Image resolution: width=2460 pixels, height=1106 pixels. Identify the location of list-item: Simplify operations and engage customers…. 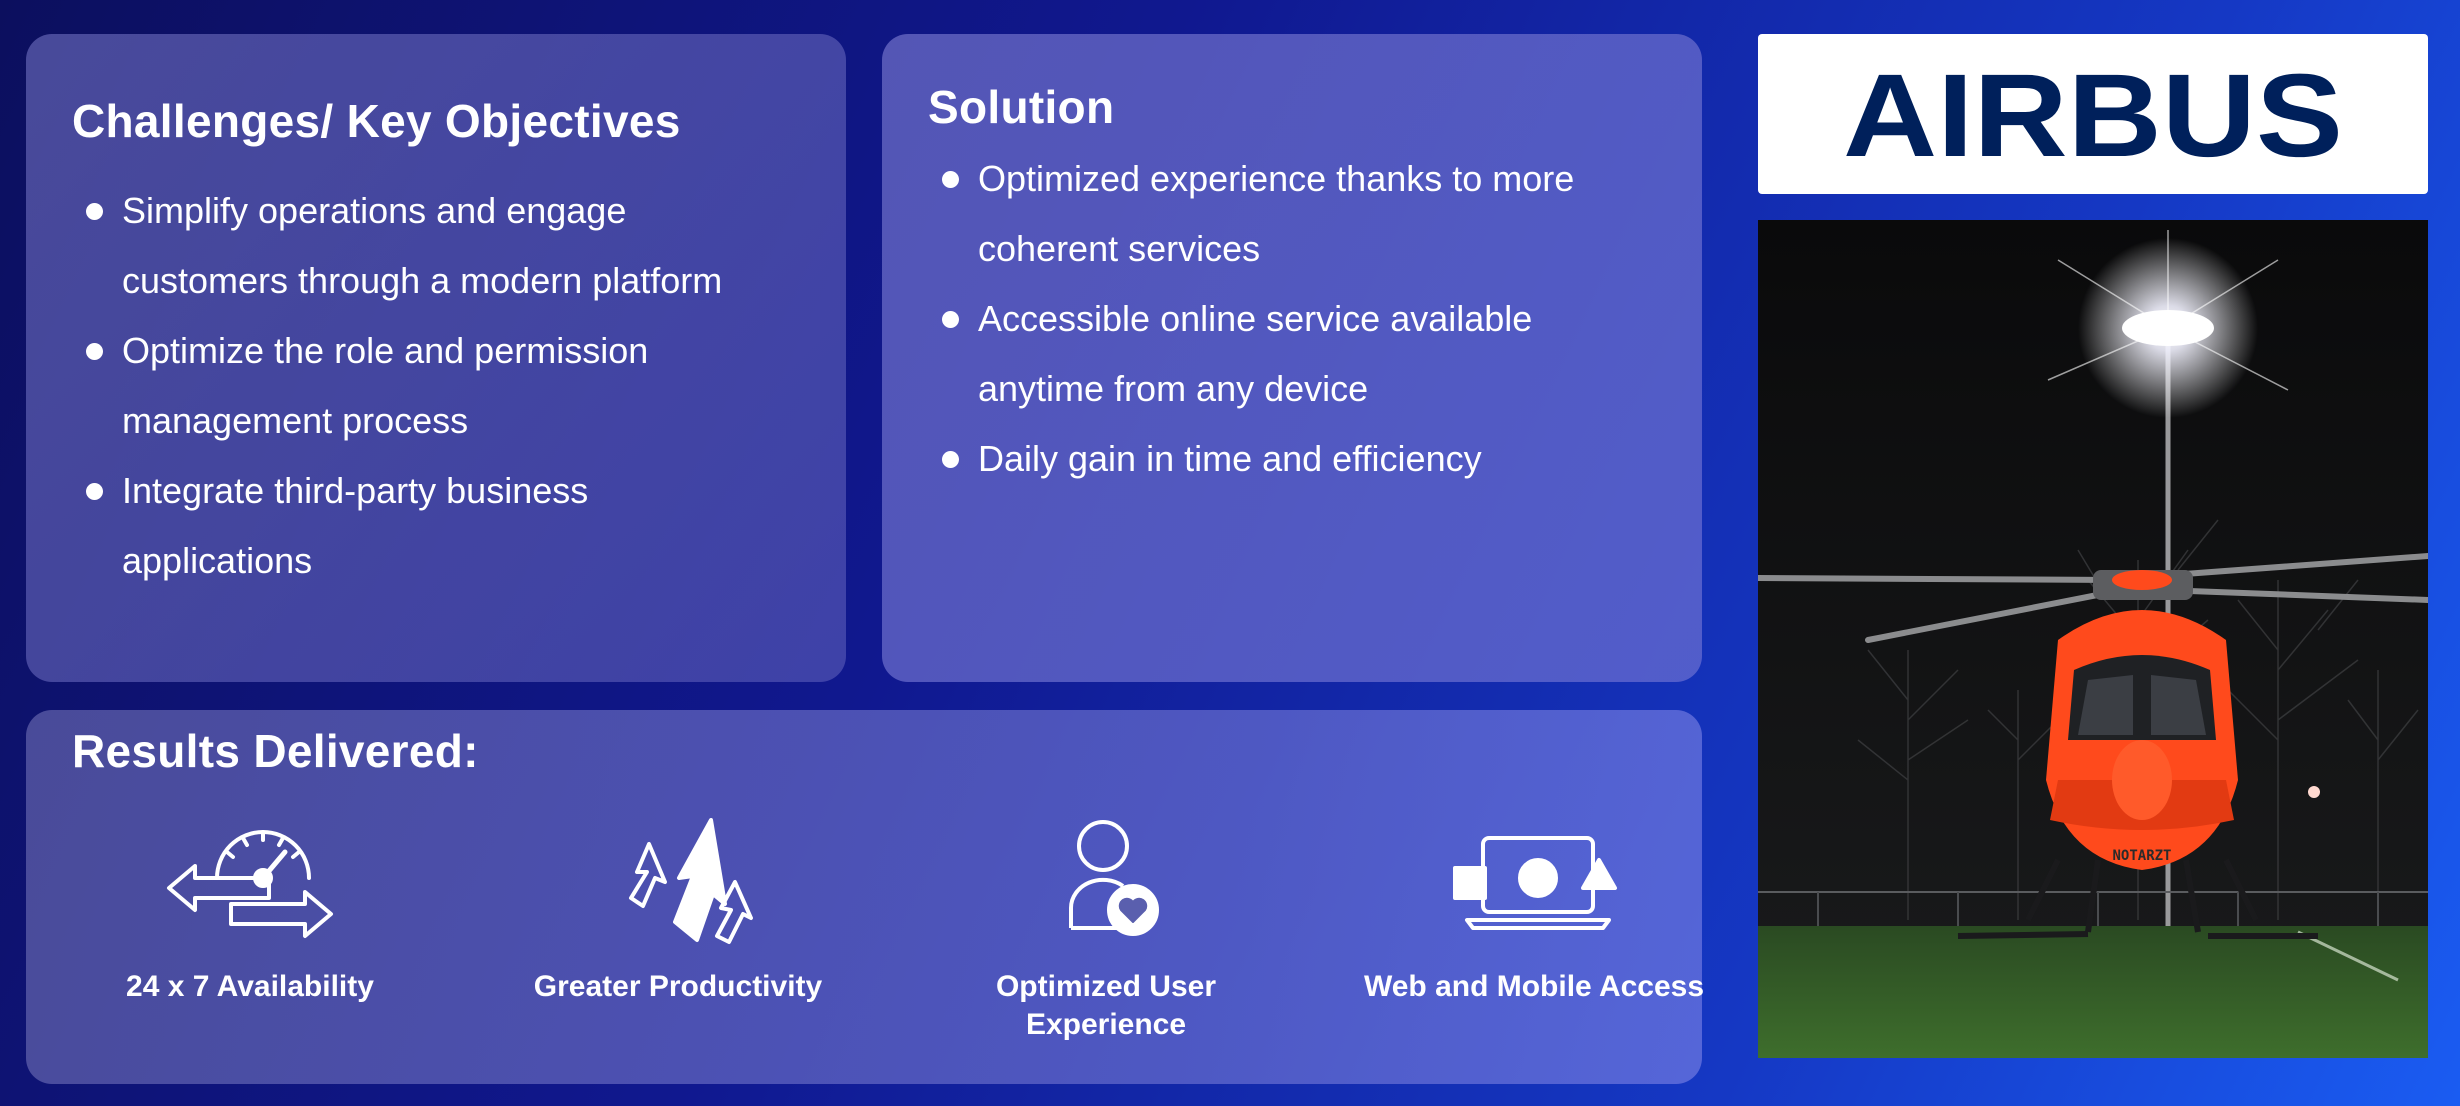
(422, 246).